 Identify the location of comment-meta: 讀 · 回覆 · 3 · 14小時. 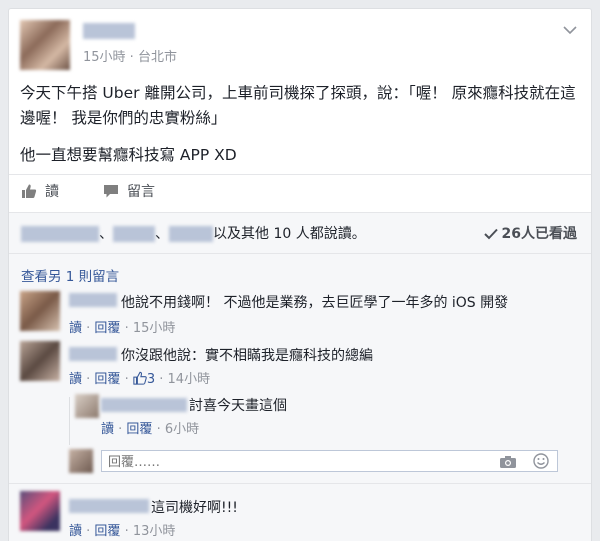
(140, 379).